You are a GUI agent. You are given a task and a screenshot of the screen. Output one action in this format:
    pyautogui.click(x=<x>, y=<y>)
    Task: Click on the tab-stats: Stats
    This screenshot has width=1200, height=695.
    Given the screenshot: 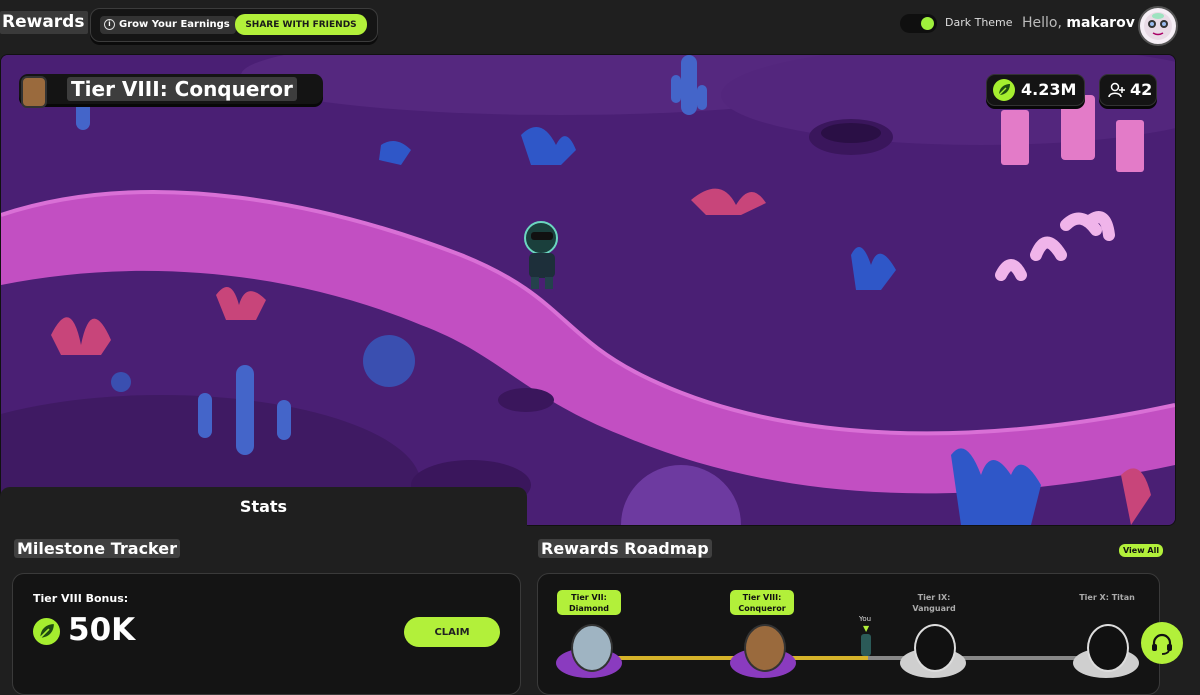 What is the action you would take?
    pyautogui.click(x=263, y=507)
    